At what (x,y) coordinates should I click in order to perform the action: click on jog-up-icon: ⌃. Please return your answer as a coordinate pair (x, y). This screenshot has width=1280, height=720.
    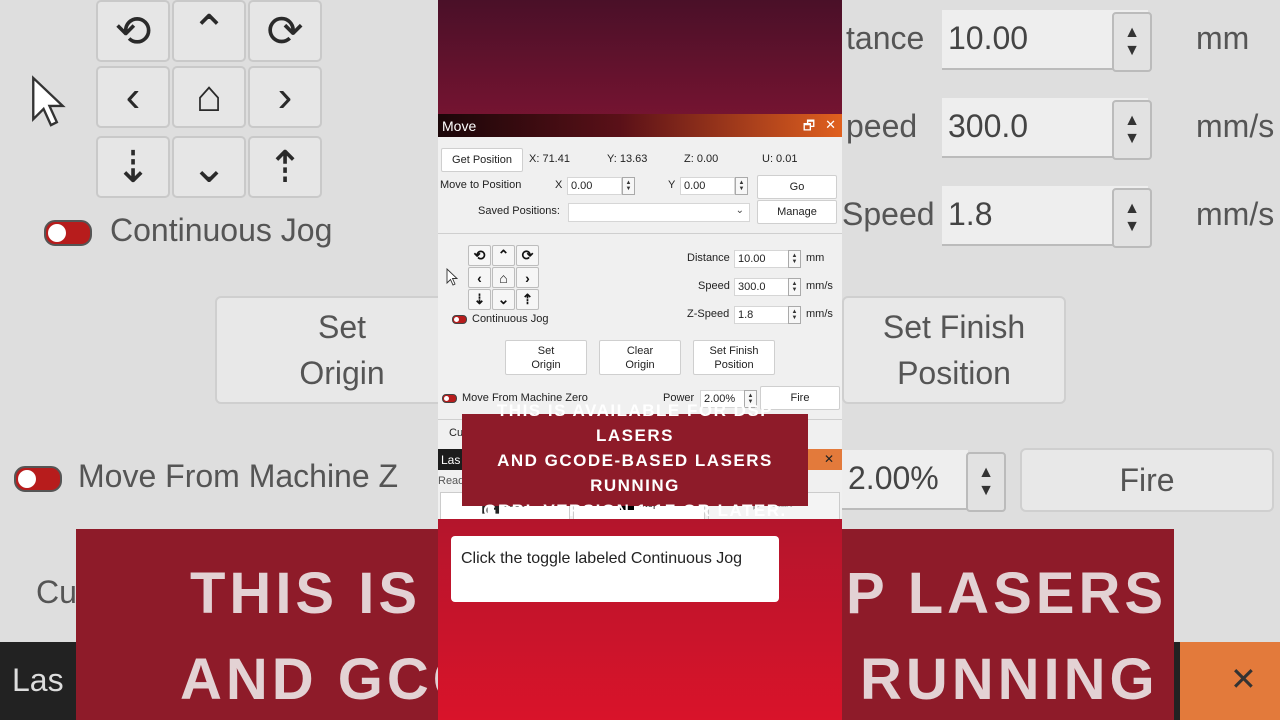
    Looking at the image, I should click on (503, 255).